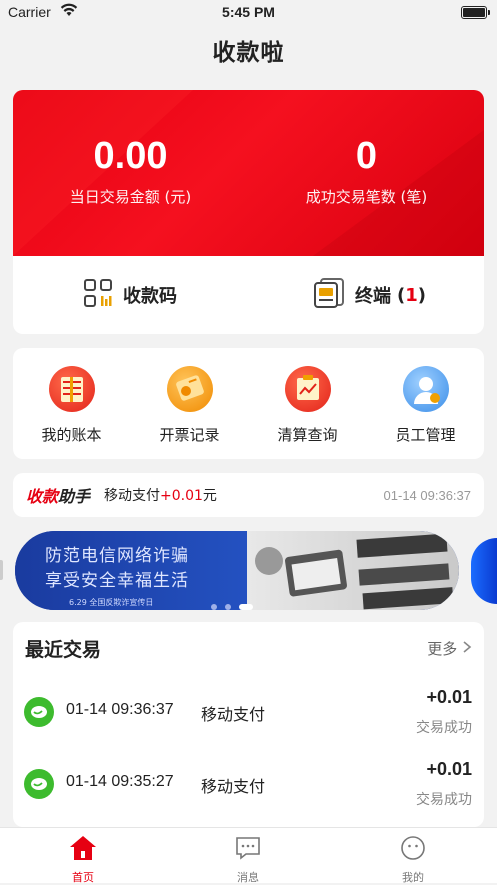  Describe the element at coordinates (117, 556) in the screenshot. I see `banner-line-1: 防范电信网络诈骗` at that location.